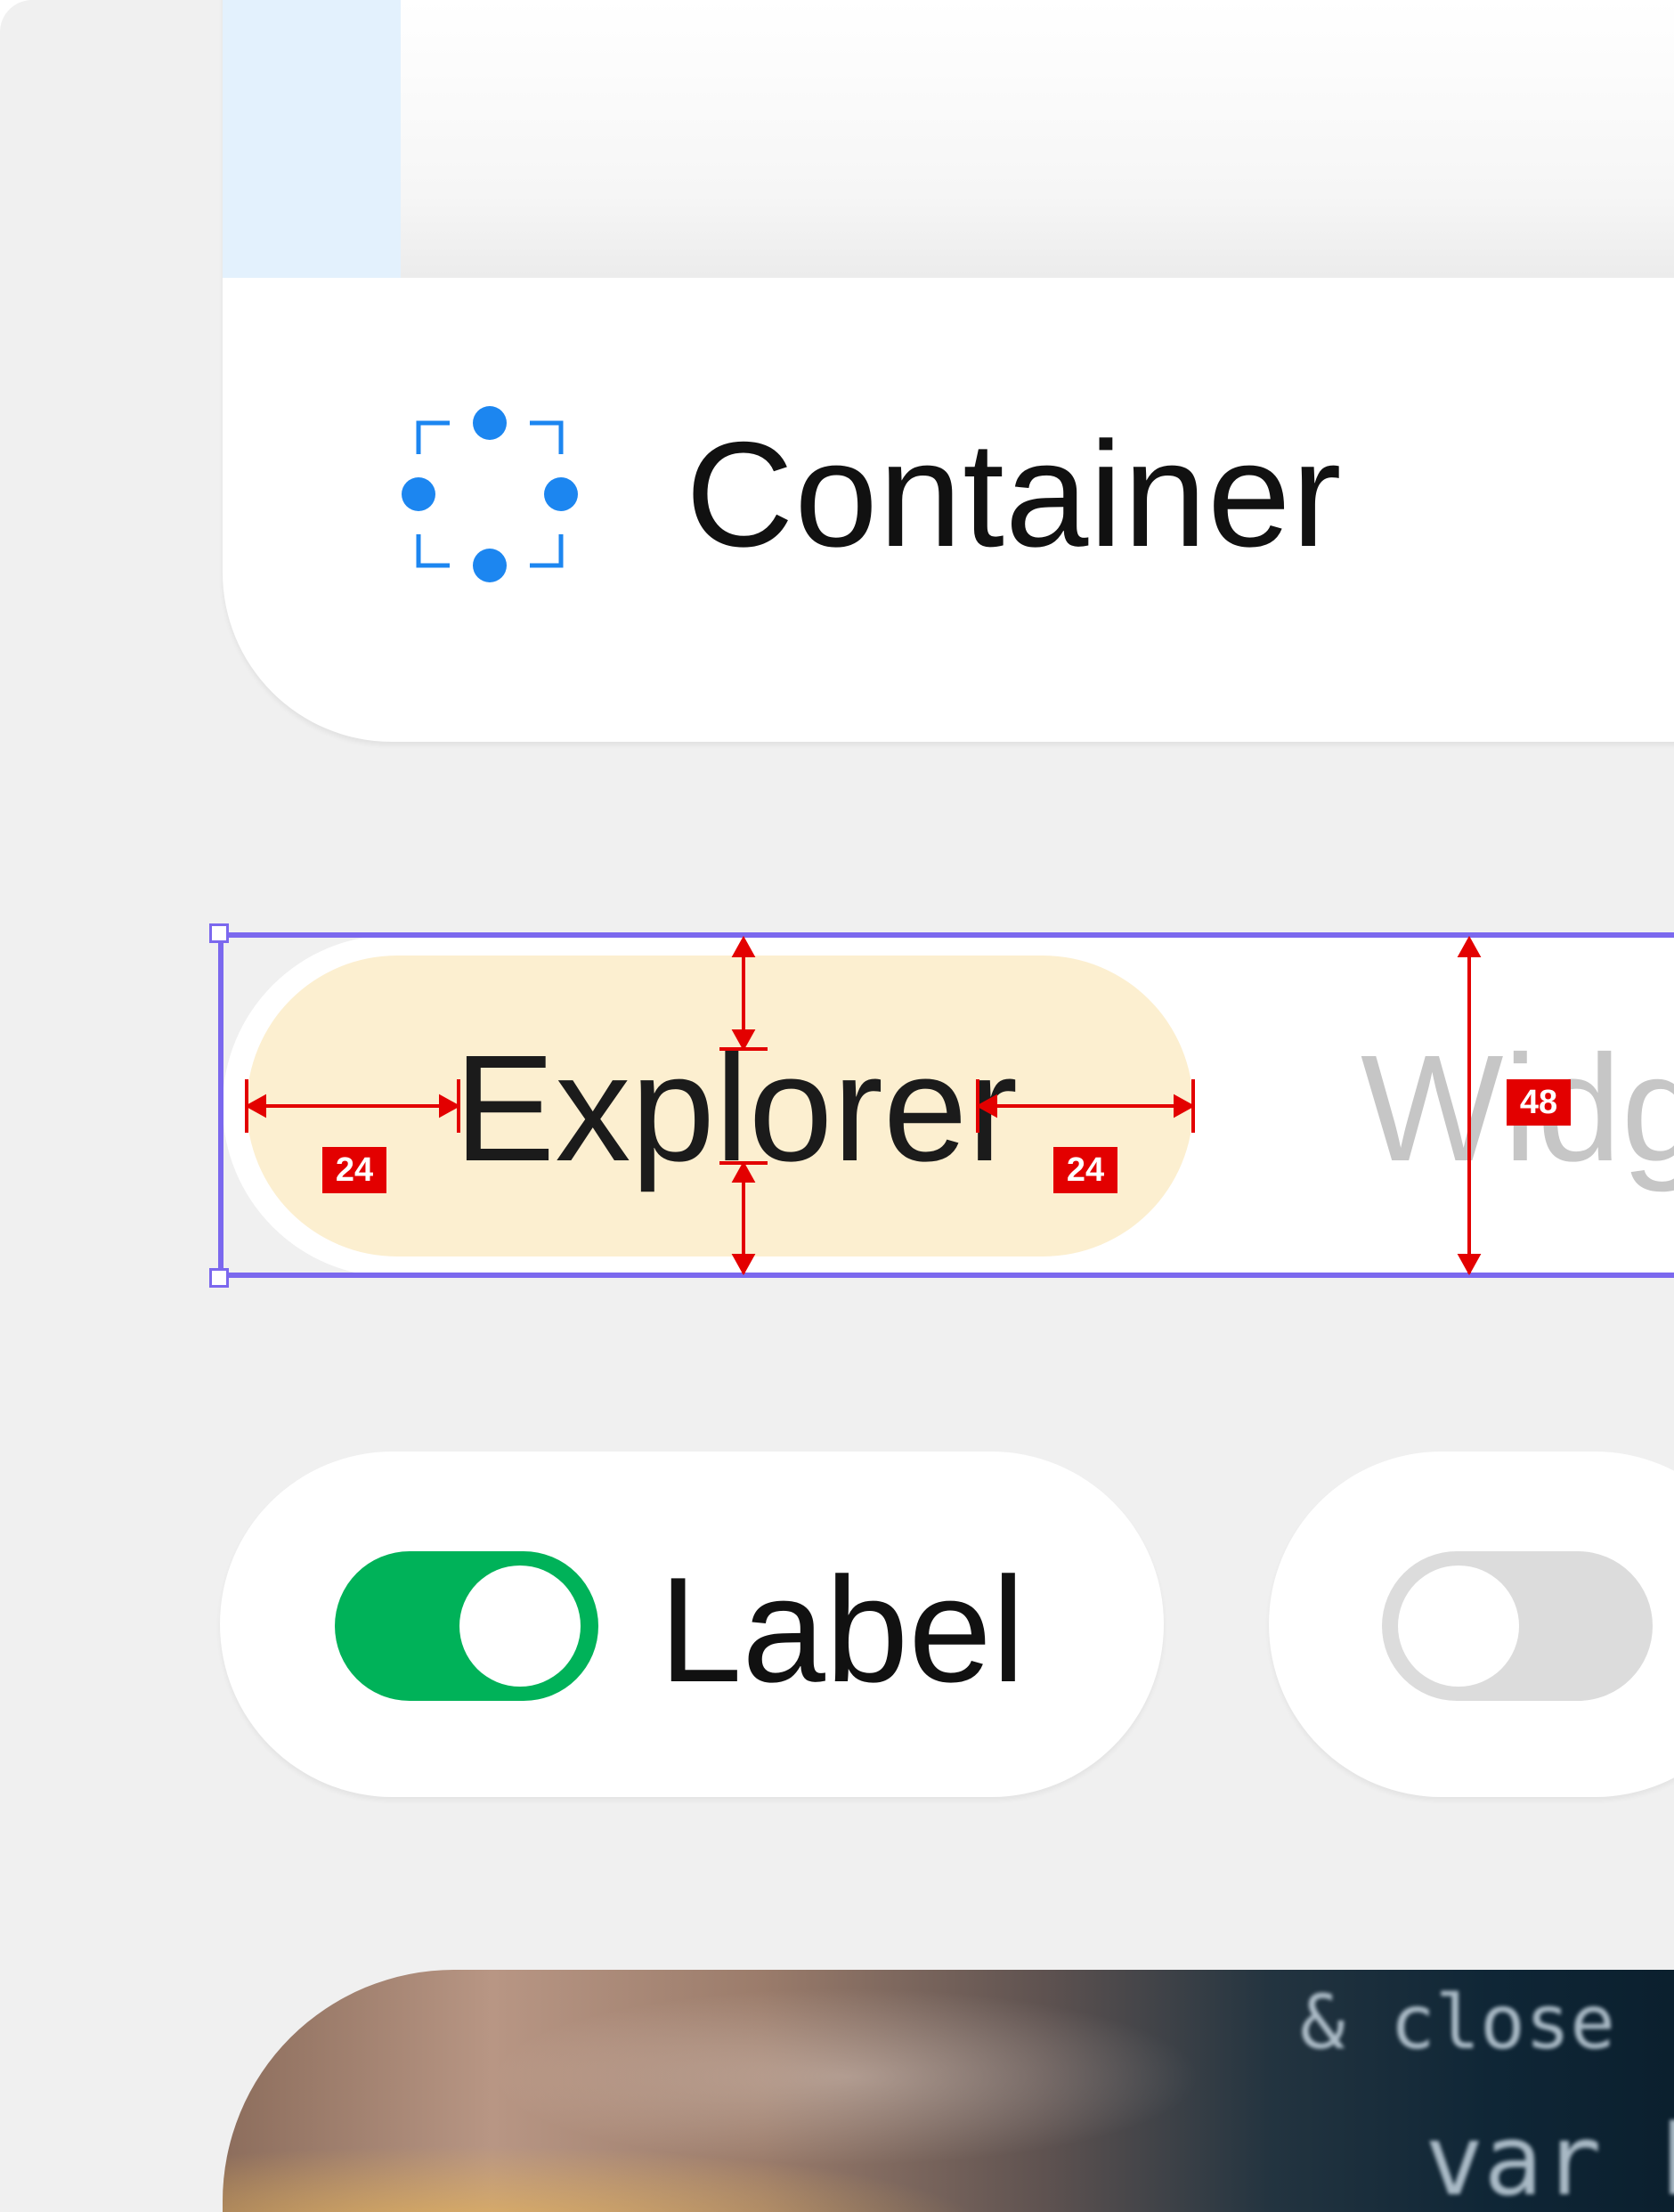 The width and height of the screenshot is (1674, 2212). What do you see at coordinates (1550, 2157) in the screenshot?
I see `photo-code-text: var b` at bounding box center [1550, 2157].